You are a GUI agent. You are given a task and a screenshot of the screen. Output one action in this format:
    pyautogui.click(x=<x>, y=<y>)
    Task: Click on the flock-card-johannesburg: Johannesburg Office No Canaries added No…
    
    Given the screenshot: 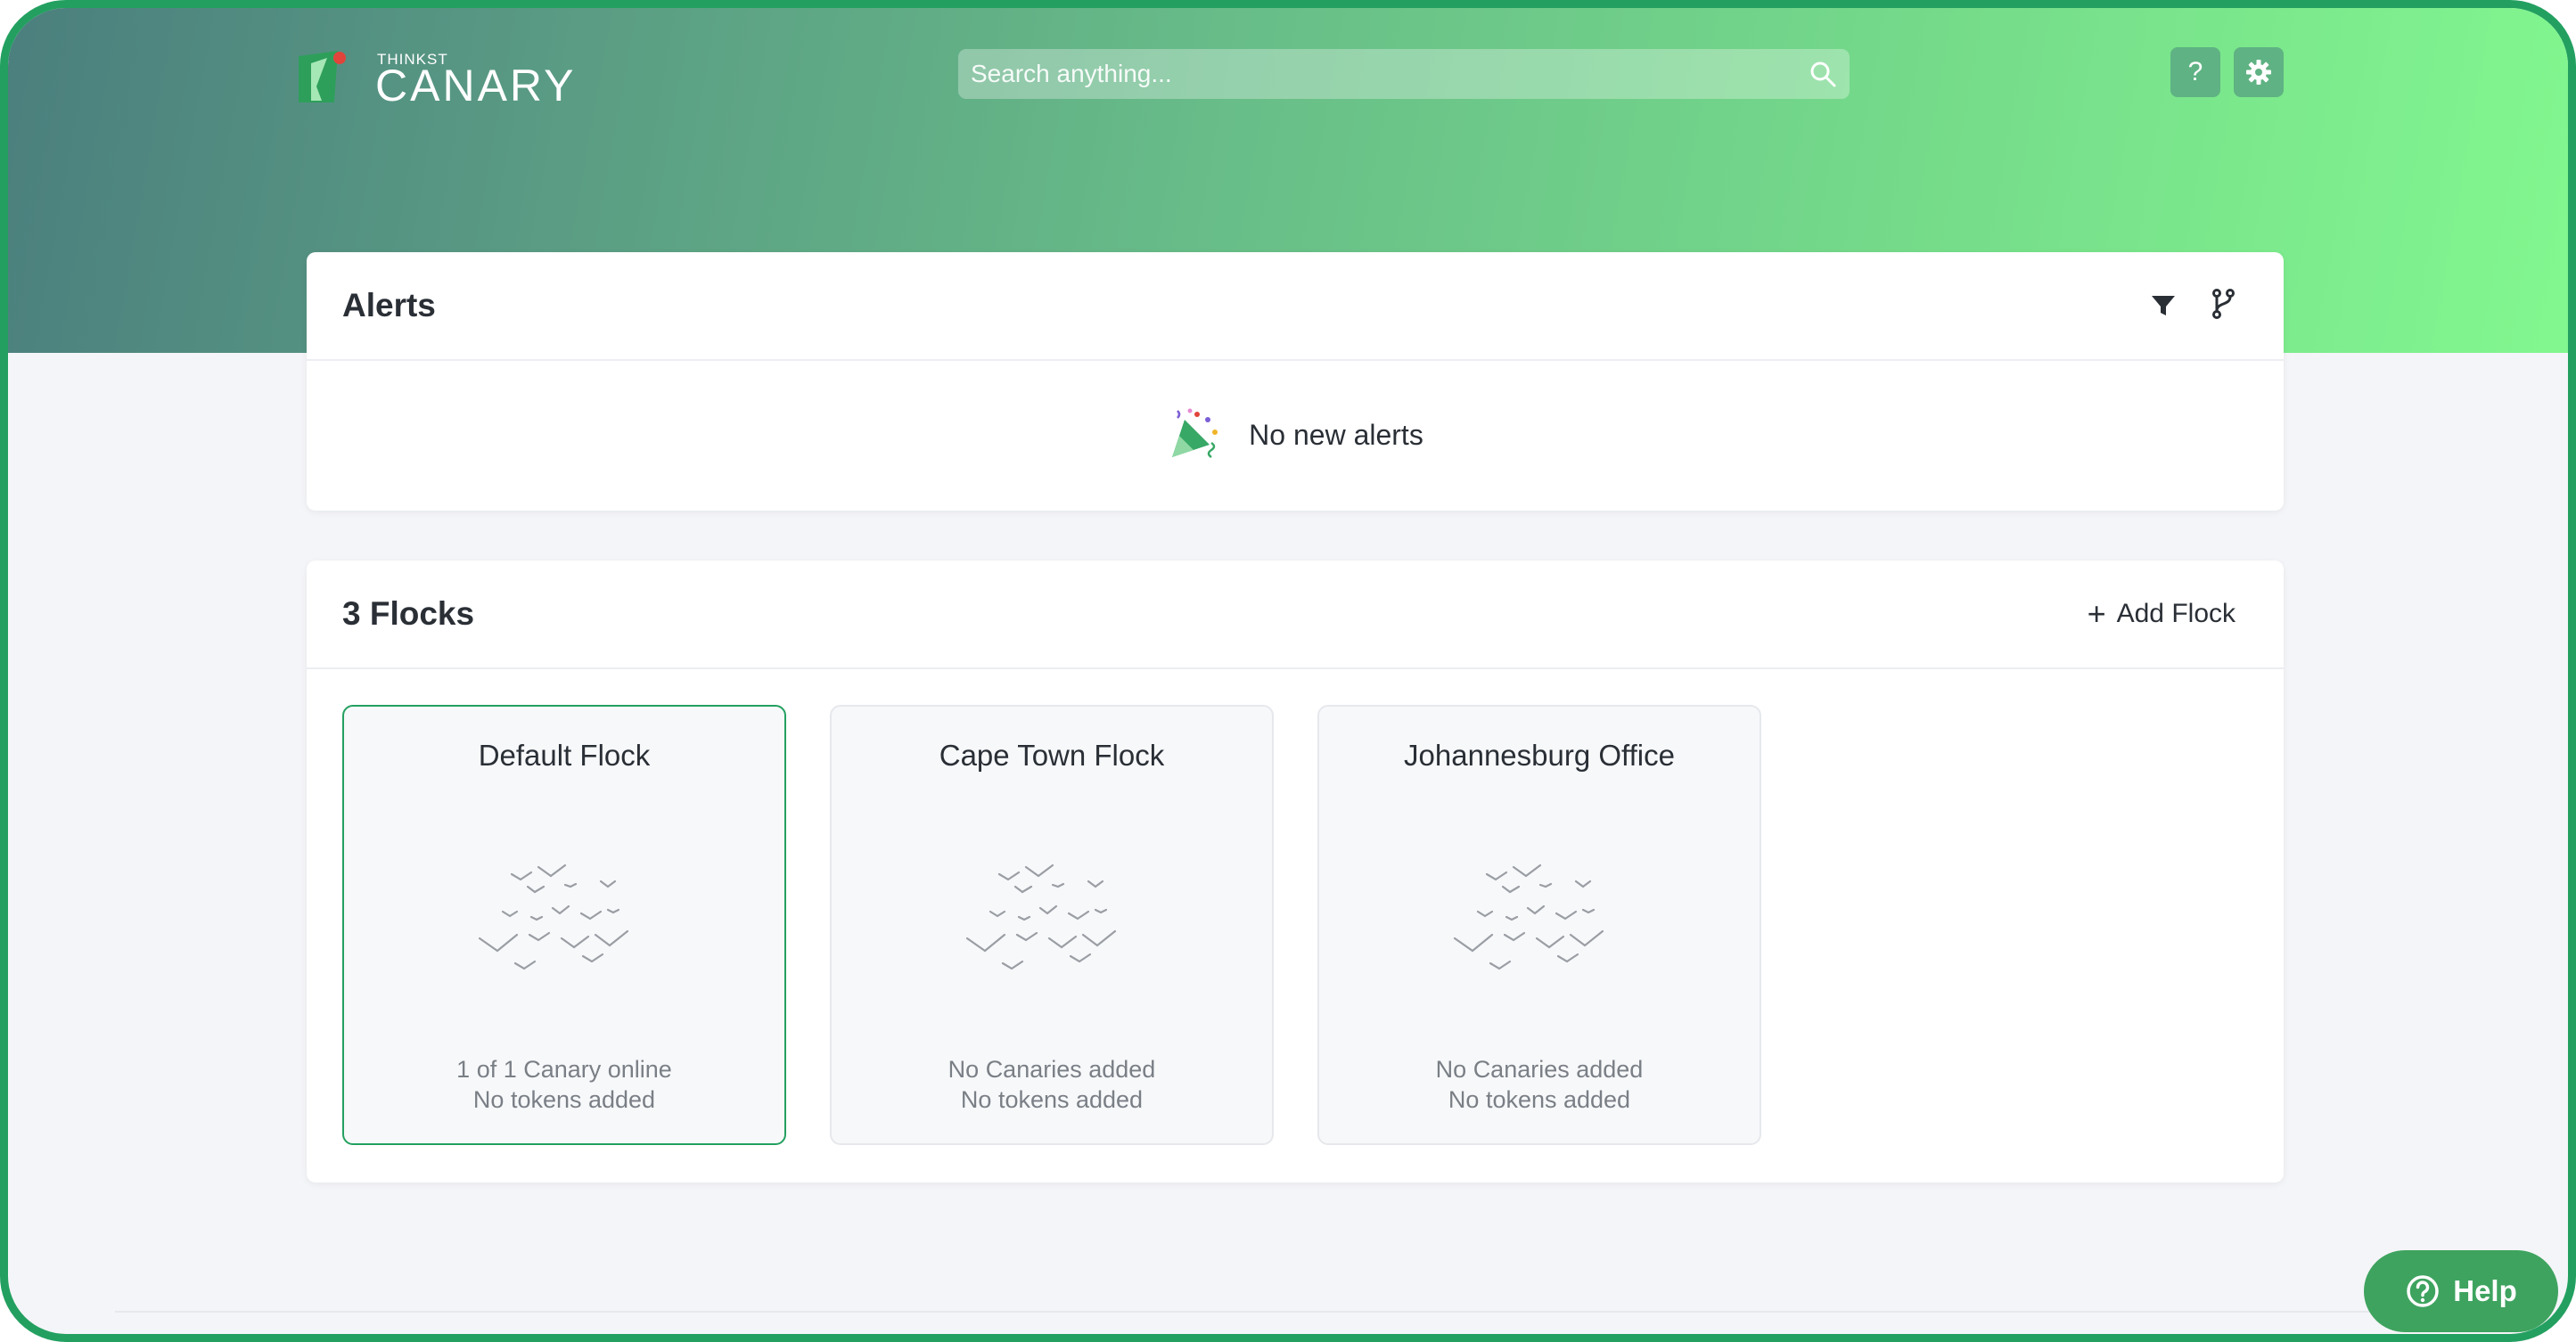 What is the action you would take?
    pyautogui.click(x=1539, y=925)
    